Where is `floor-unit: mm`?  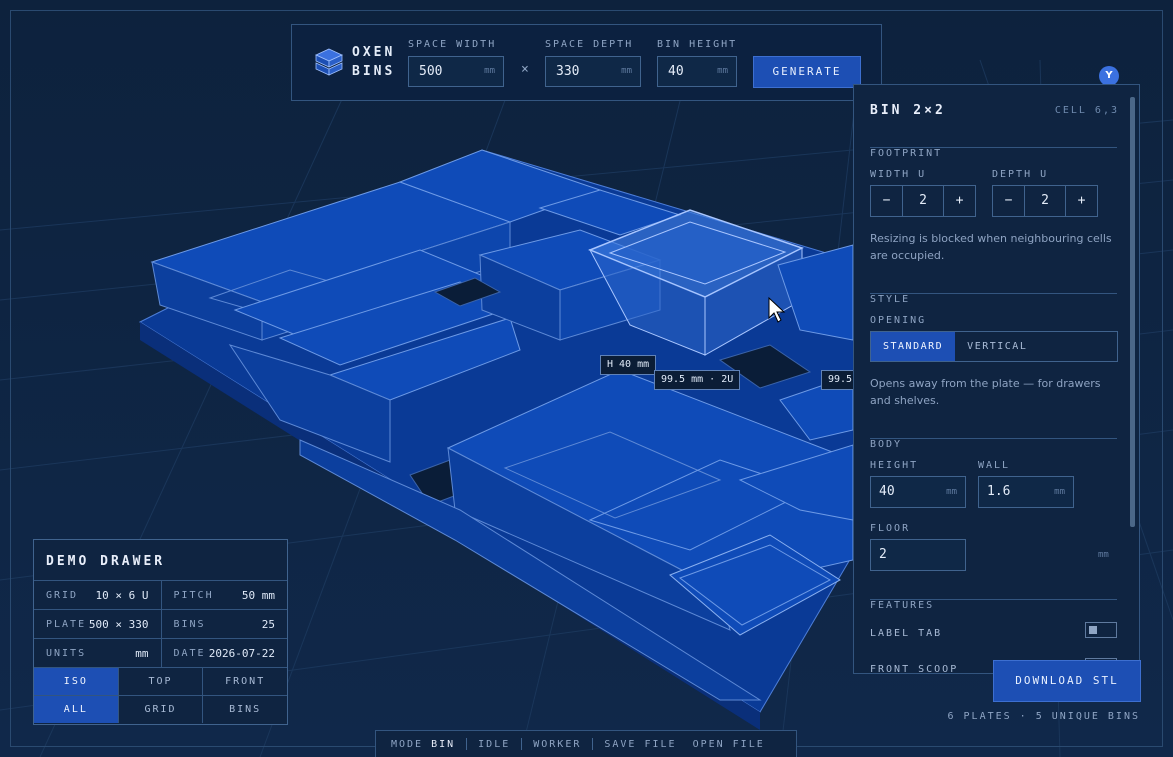 floor-unit: mm is located at coordinates (1103, 555).